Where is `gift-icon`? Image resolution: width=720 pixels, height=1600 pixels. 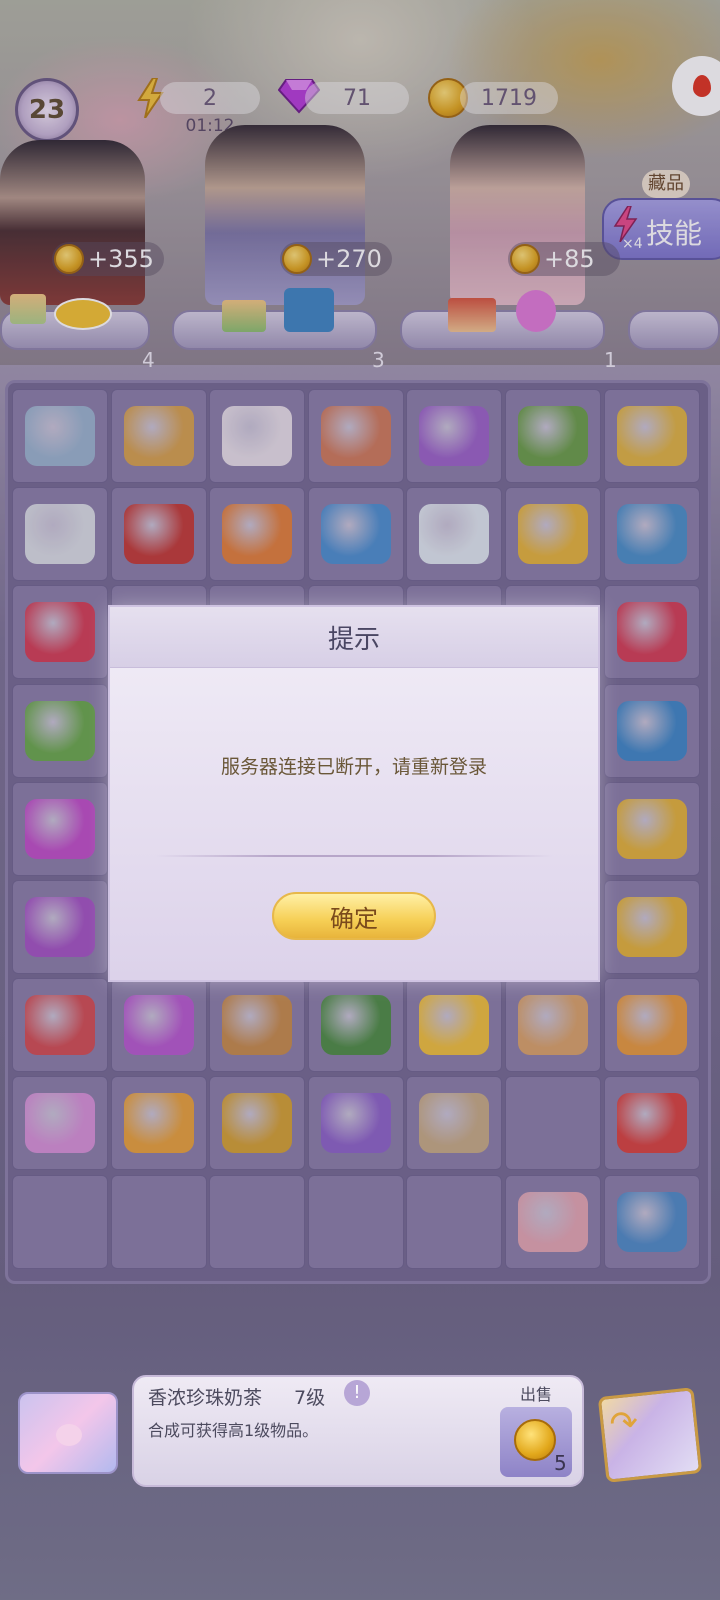 gift-icon is located at coordinates (69, 1435).